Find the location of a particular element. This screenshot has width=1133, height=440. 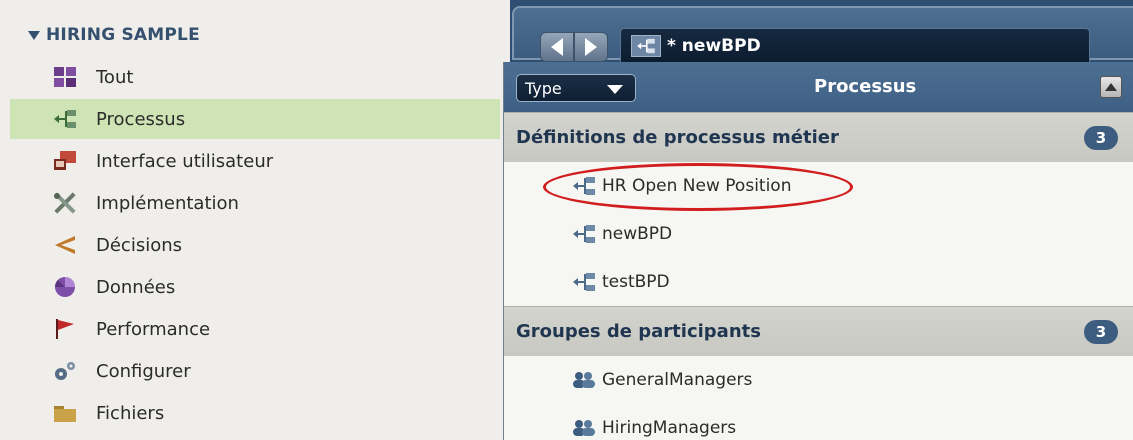

forward-button is located at coordinates (591, 47).